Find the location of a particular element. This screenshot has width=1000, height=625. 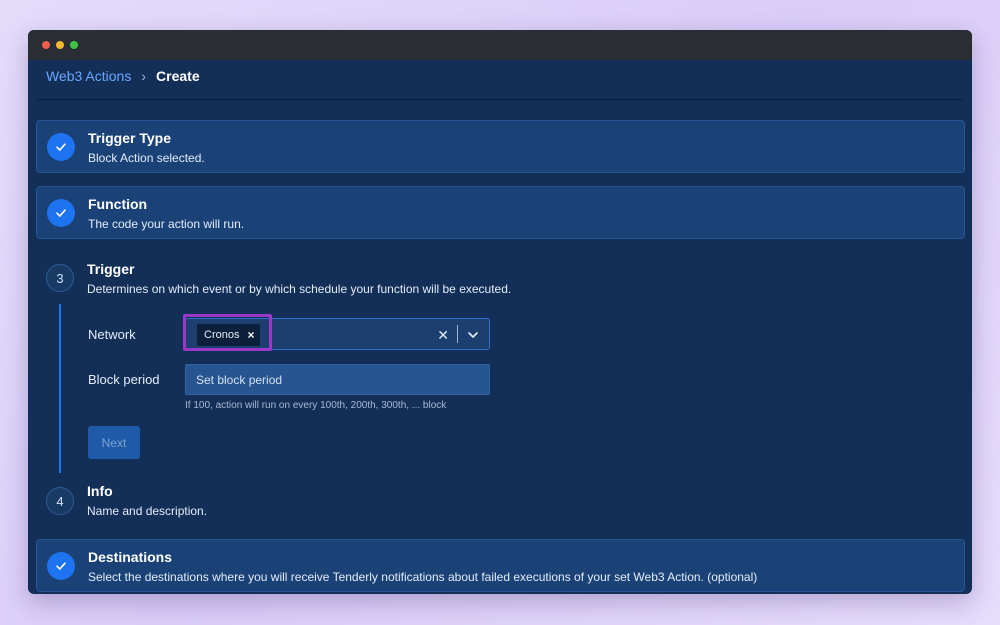

network-label: Network is located at coordinates (112, 334).